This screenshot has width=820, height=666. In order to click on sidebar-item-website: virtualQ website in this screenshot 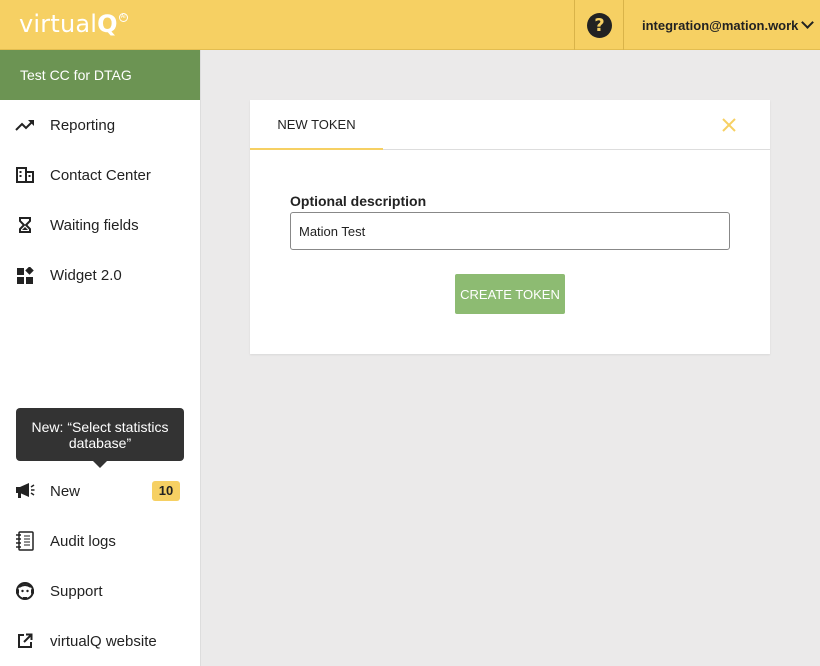, I will do `click(100, 641)`.